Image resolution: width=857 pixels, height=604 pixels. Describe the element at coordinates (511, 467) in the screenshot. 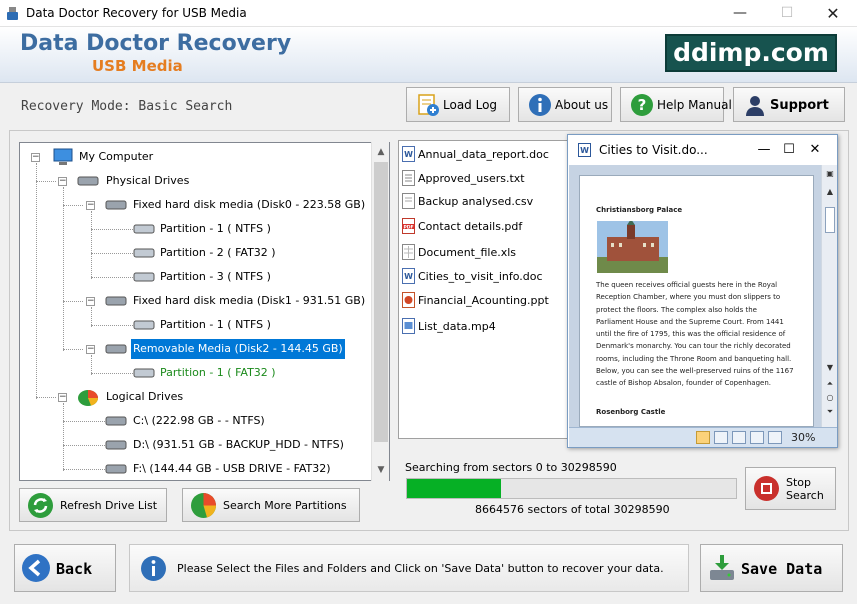

I see `search-range-label: Searching from sectors 0 to 30298590` at that location.